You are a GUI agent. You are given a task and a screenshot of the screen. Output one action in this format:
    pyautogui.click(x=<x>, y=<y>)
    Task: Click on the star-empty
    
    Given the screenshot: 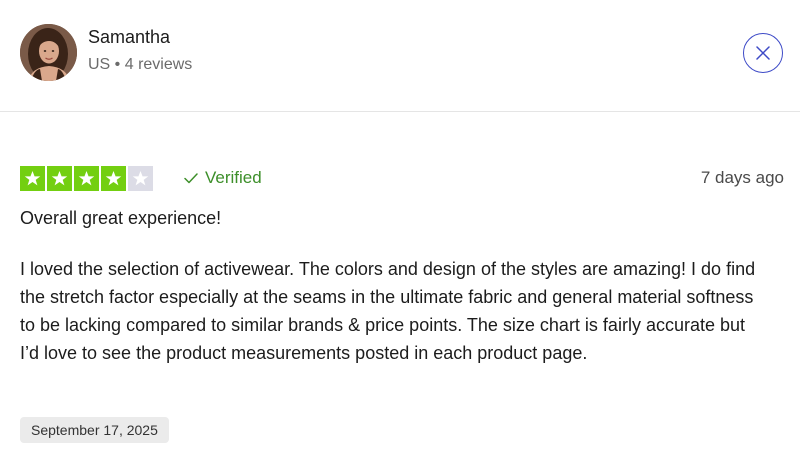 What is the action you would take?
    pyautogui.click(x=140, y=178)
    